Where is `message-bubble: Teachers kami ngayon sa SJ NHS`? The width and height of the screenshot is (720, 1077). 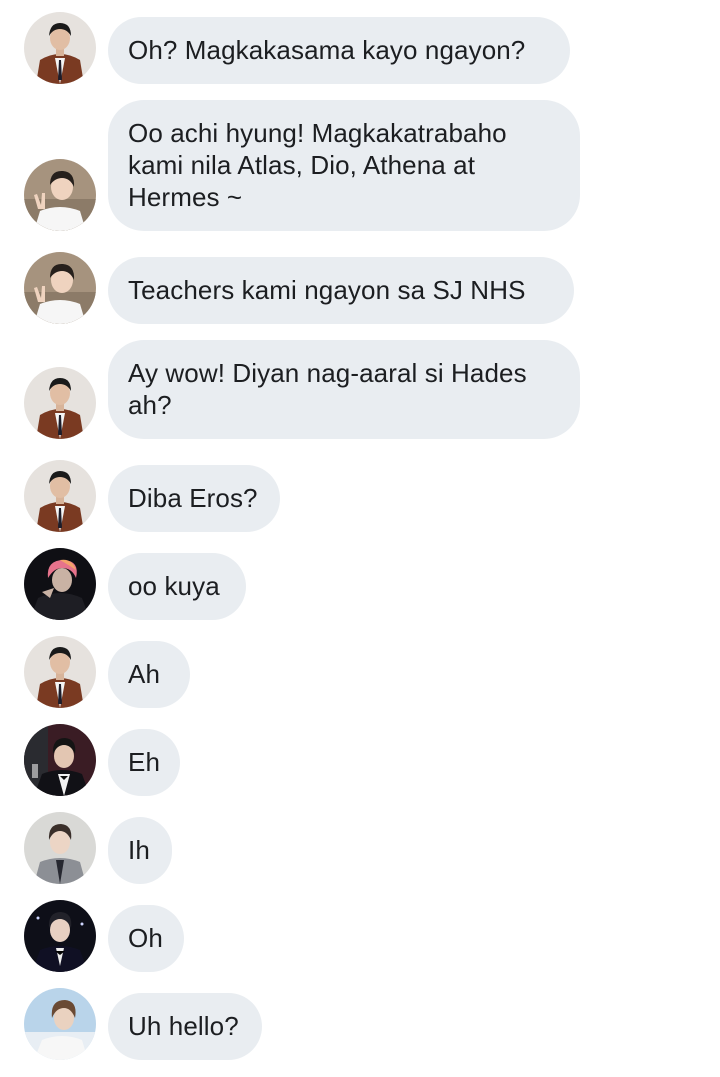 message-bubble: Teachers kami ngayon sa SJ NHS is located at coordinates (341, 290).